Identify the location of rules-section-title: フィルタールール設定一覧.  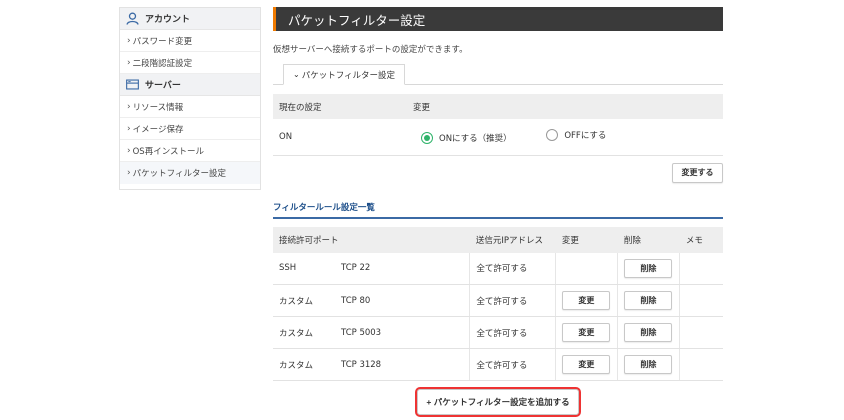
(498, 210).